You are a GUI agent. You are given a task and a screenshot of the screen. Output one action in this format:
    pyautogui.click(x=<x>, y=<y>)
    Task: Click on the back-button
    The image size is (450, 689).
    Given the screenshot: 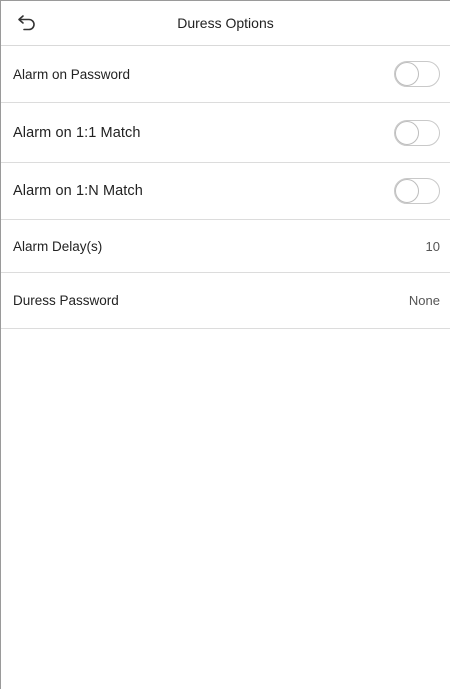 What is the action you would take?
    pyautogui.click(x=27, y=23)
    